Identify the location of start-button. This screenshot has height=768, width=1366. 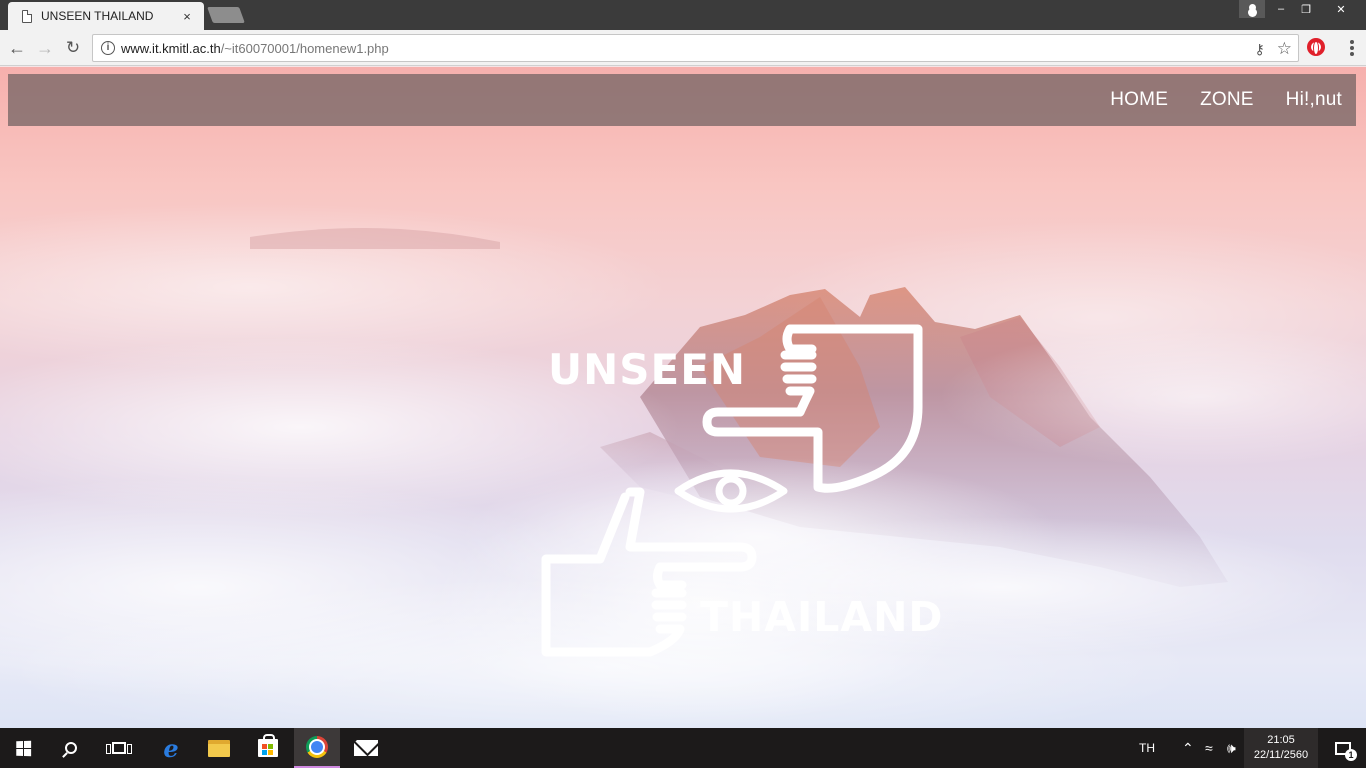
(23, 748).